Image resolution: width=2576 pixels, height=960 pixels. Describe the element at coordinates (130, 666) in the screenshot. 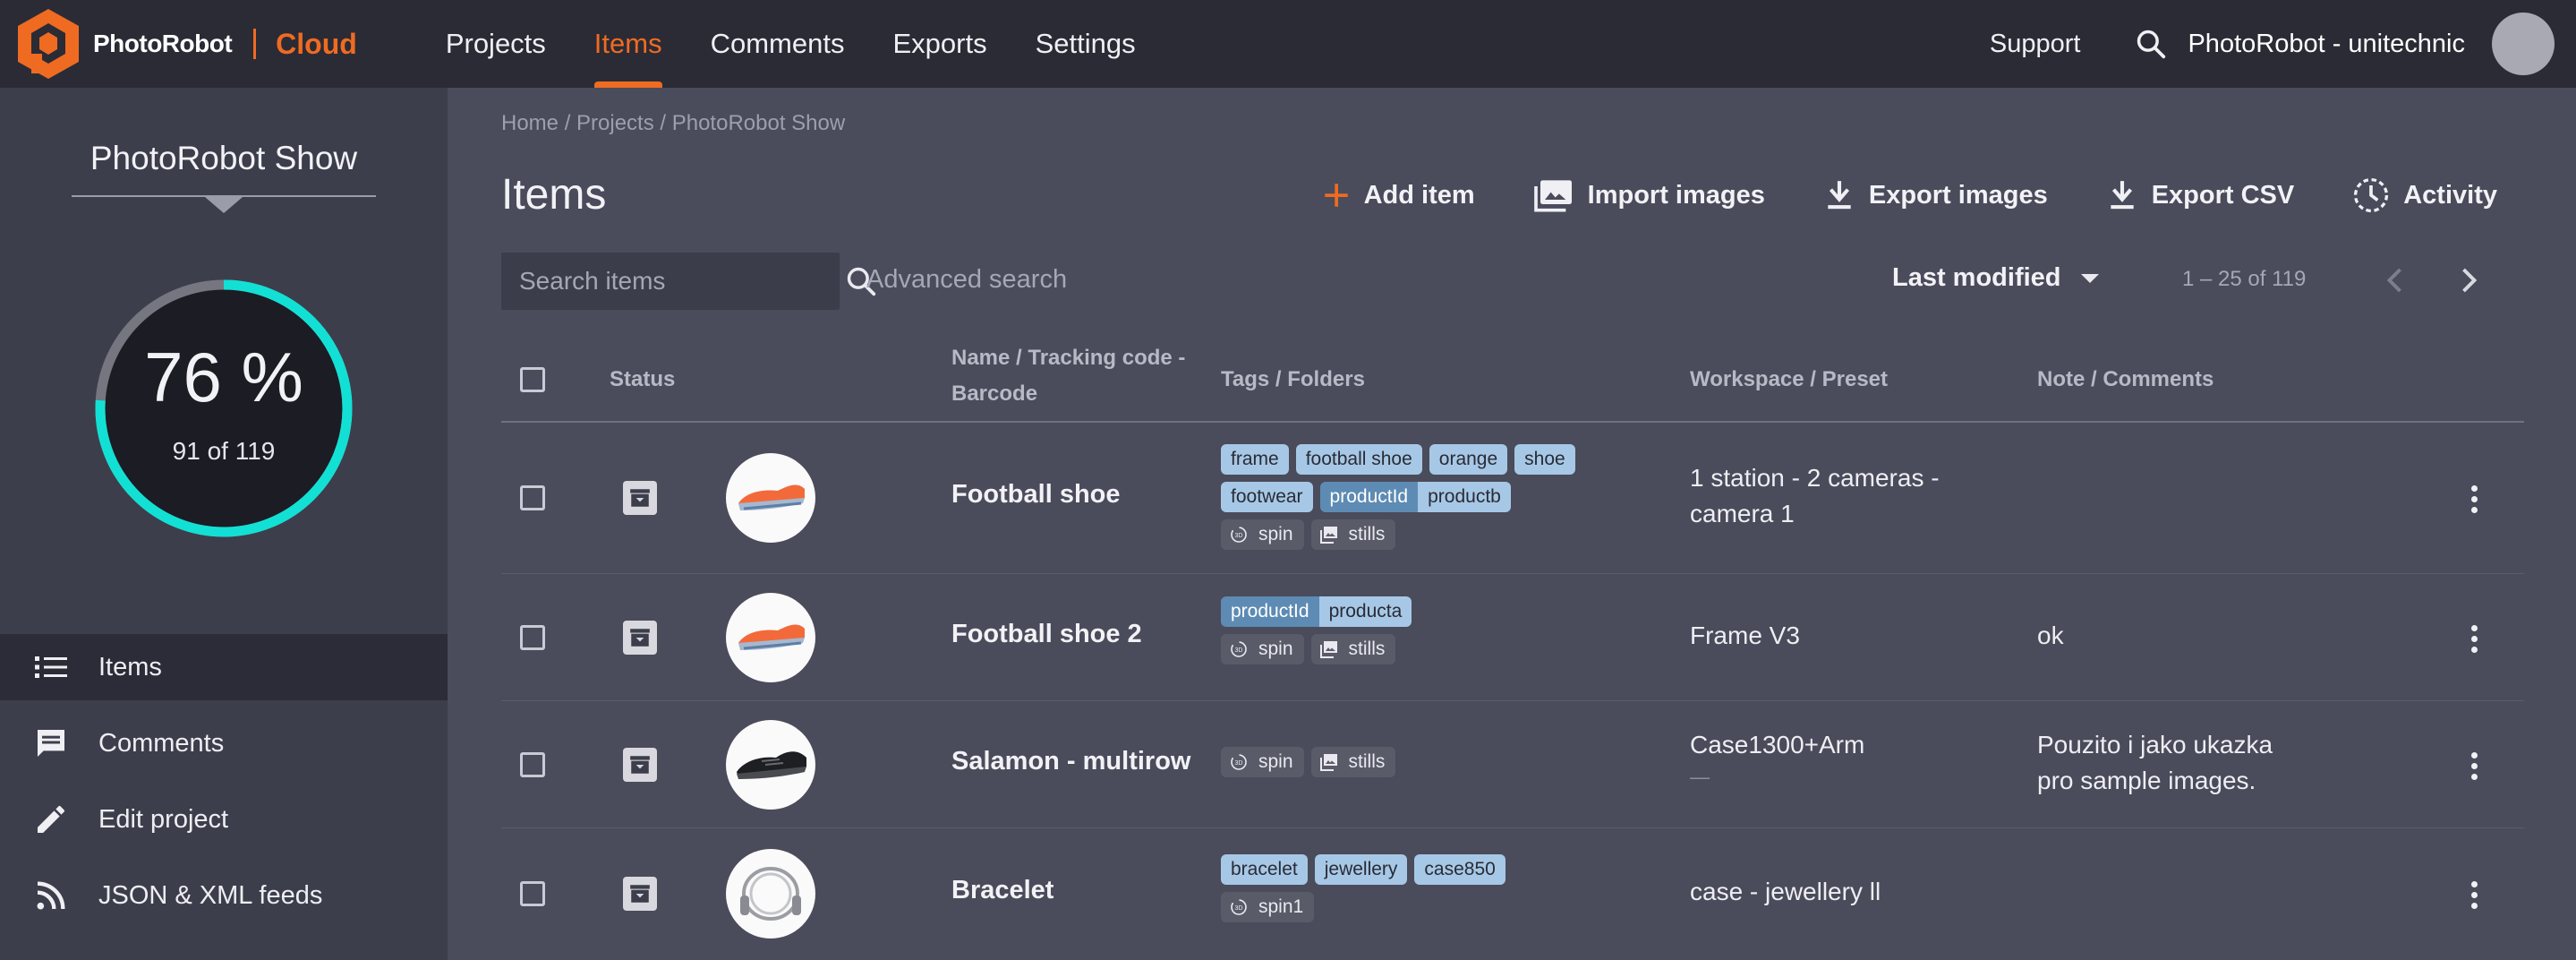

I see `sidebar-item-label: Items` at that location.